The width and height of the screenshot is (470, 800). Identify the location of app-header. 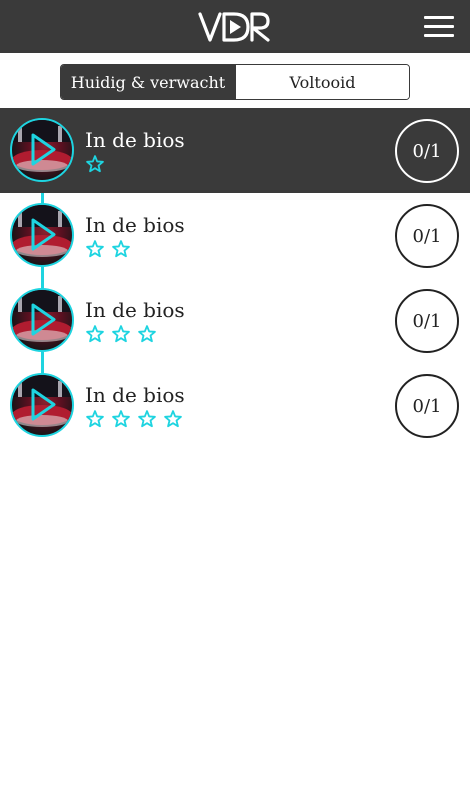
(235, 26).